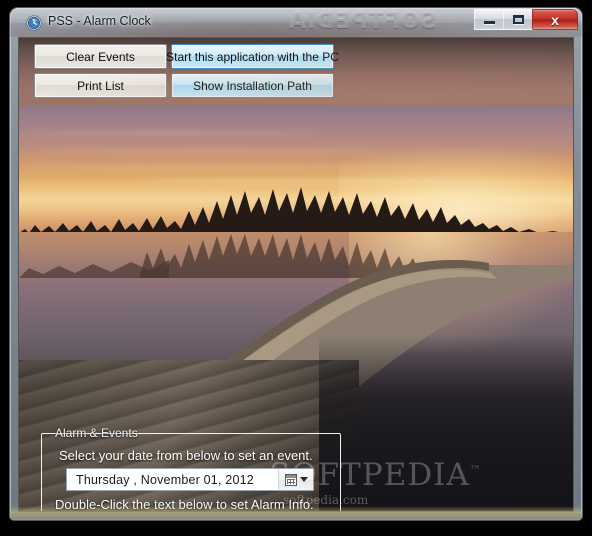 This screenshot has width=592, height=536. I want to click on clear-events-button: Clear Events, so click(100, 56).